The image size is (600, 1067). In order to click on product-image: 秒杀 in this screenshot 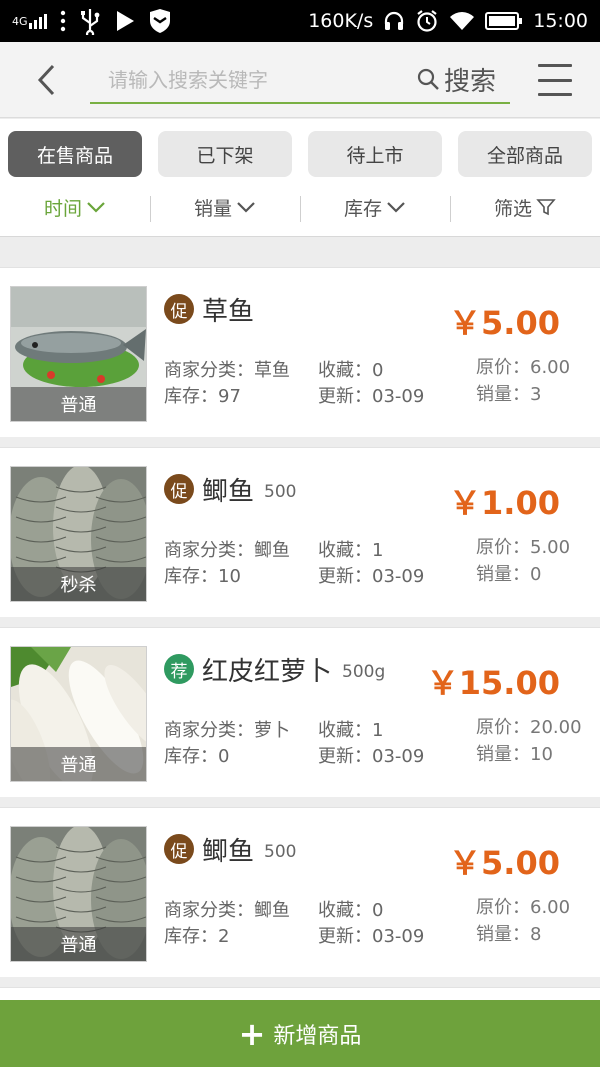, I will do `click(78, 534)`.